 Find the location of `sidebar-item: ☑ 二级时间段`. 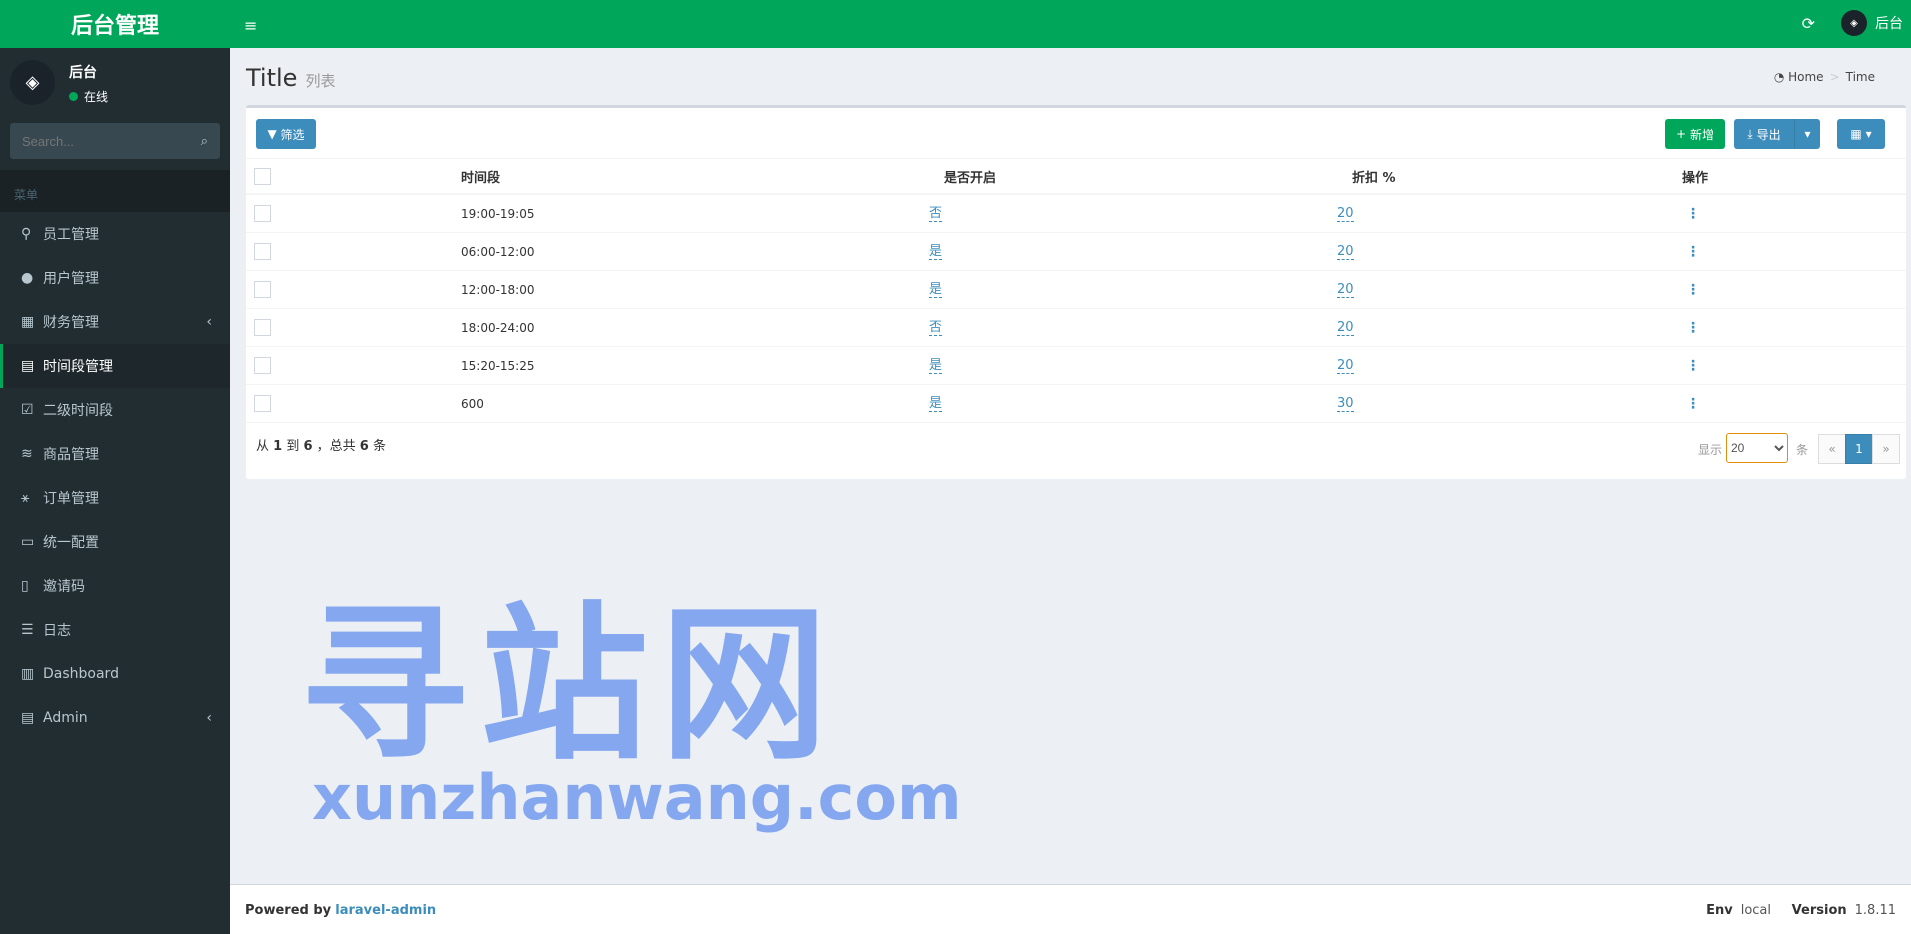

sidebar-item: ☑ 二级时间段 is located at coordinates (115, 410).